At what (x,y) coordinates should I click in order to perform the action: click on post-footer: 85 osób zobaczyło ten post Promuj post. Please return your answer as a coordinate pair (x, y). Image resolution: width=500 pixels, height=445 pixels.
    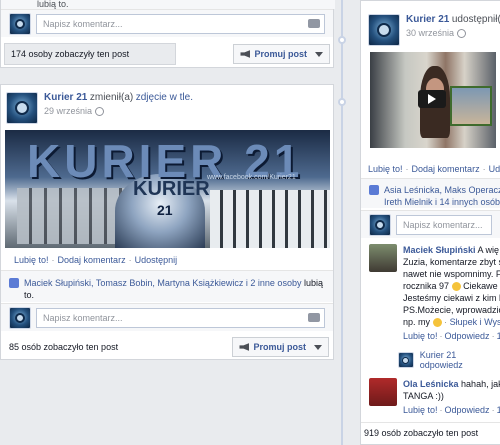
    Looking at the image, I should click on (166, 347).